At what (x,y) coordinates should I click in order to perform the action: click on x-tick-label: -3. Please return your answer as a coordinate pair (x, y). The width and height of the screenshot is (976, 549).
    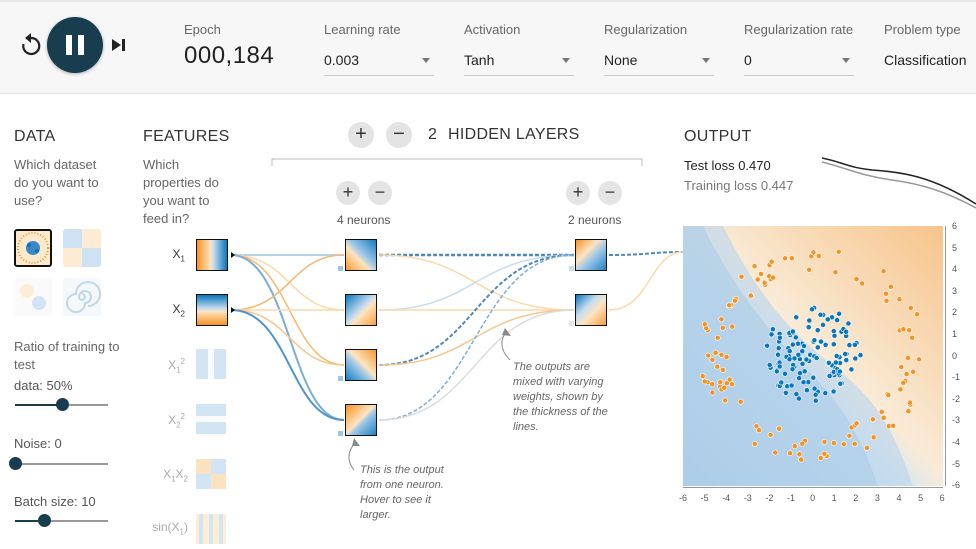
    Looking at the image, I should click on (747, 498).